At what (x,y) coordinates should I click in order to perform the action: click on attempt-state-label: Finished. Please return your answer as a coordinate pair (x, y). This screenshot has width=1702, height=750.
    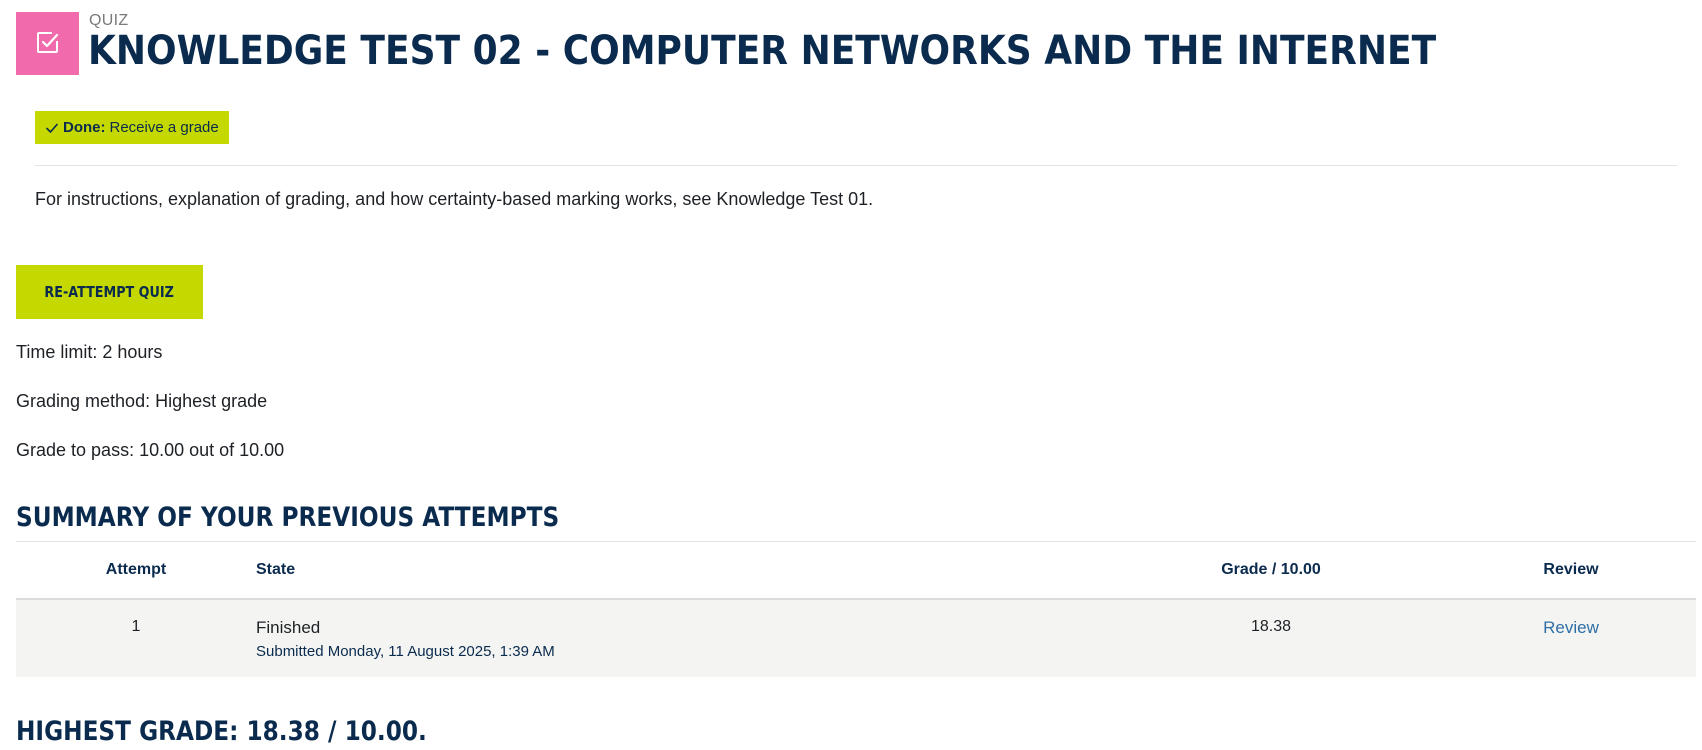
    Looking at the image, I should click on (288, 627).